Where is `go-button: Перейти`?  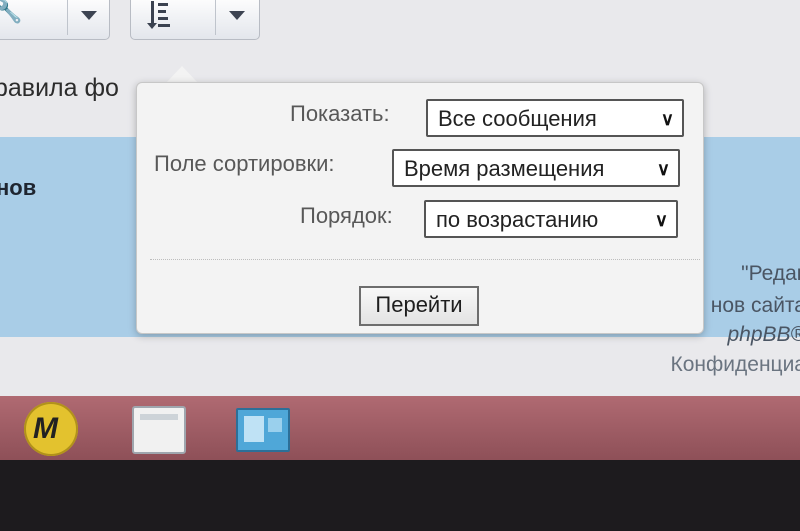 go-button: Перейти is located at coordinates (419, 306).